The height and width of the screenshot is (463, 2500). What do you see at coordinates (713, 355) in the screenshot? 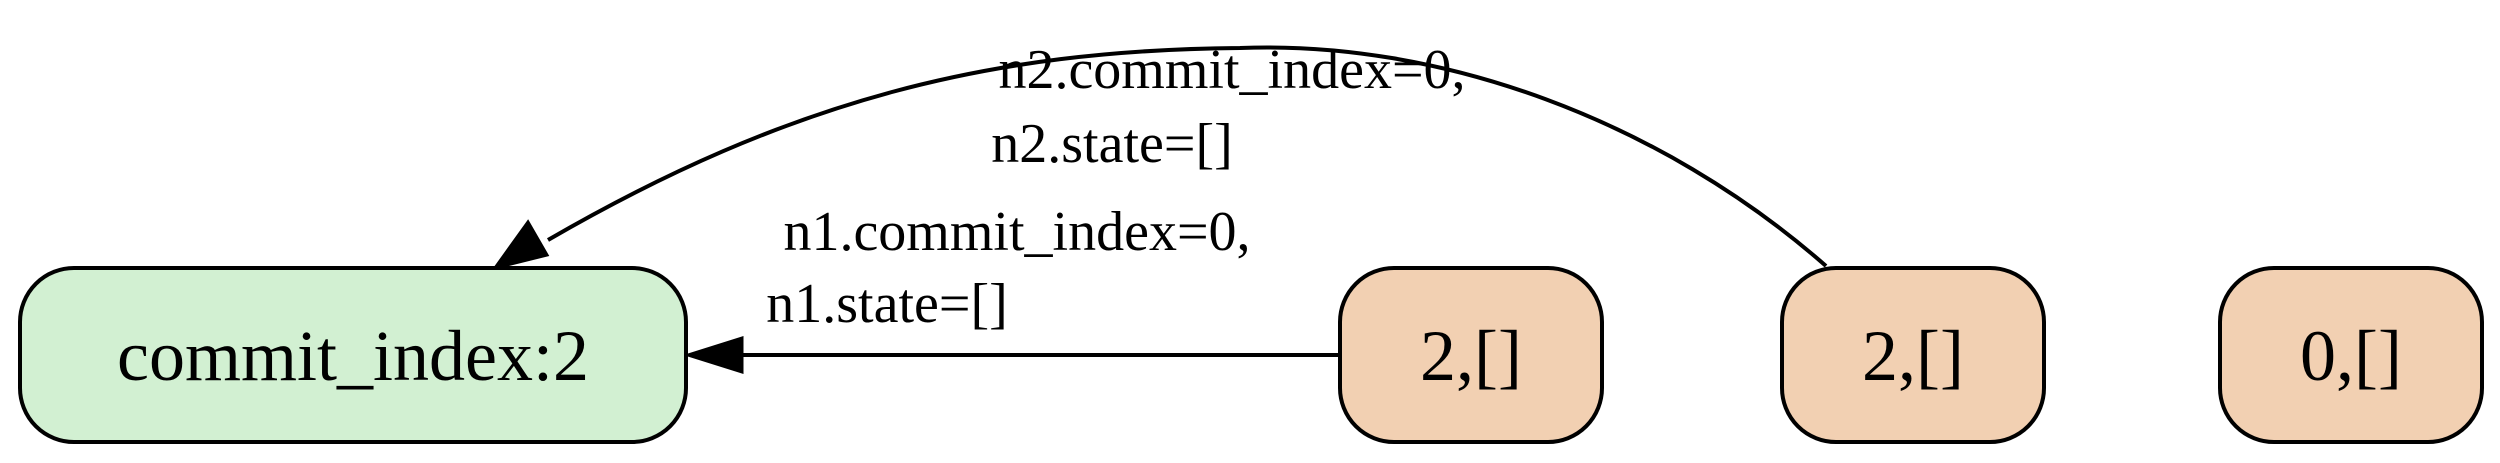
I see `edge-n1-to-commit-arrowhead` at bounding box center [713, 355].